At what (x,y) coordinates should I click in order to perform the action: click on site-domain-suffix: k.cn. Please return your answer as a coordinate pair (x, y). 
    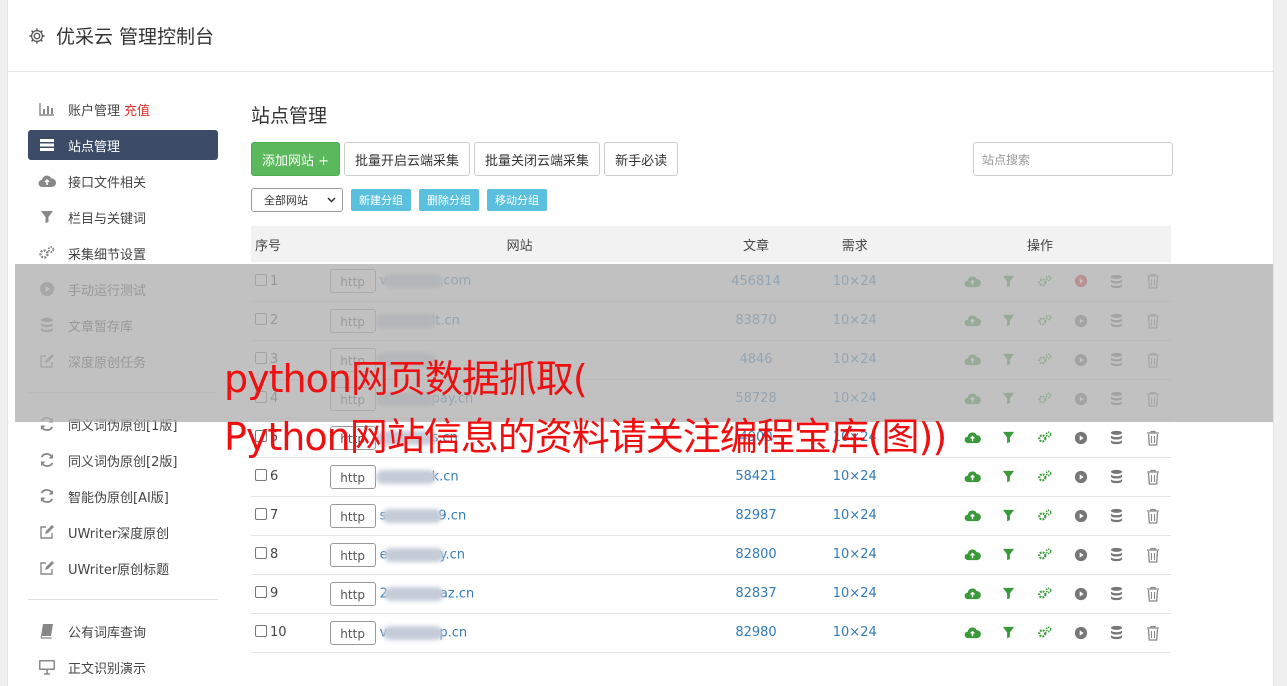
    Looking at the image, I should click on (445, 476).